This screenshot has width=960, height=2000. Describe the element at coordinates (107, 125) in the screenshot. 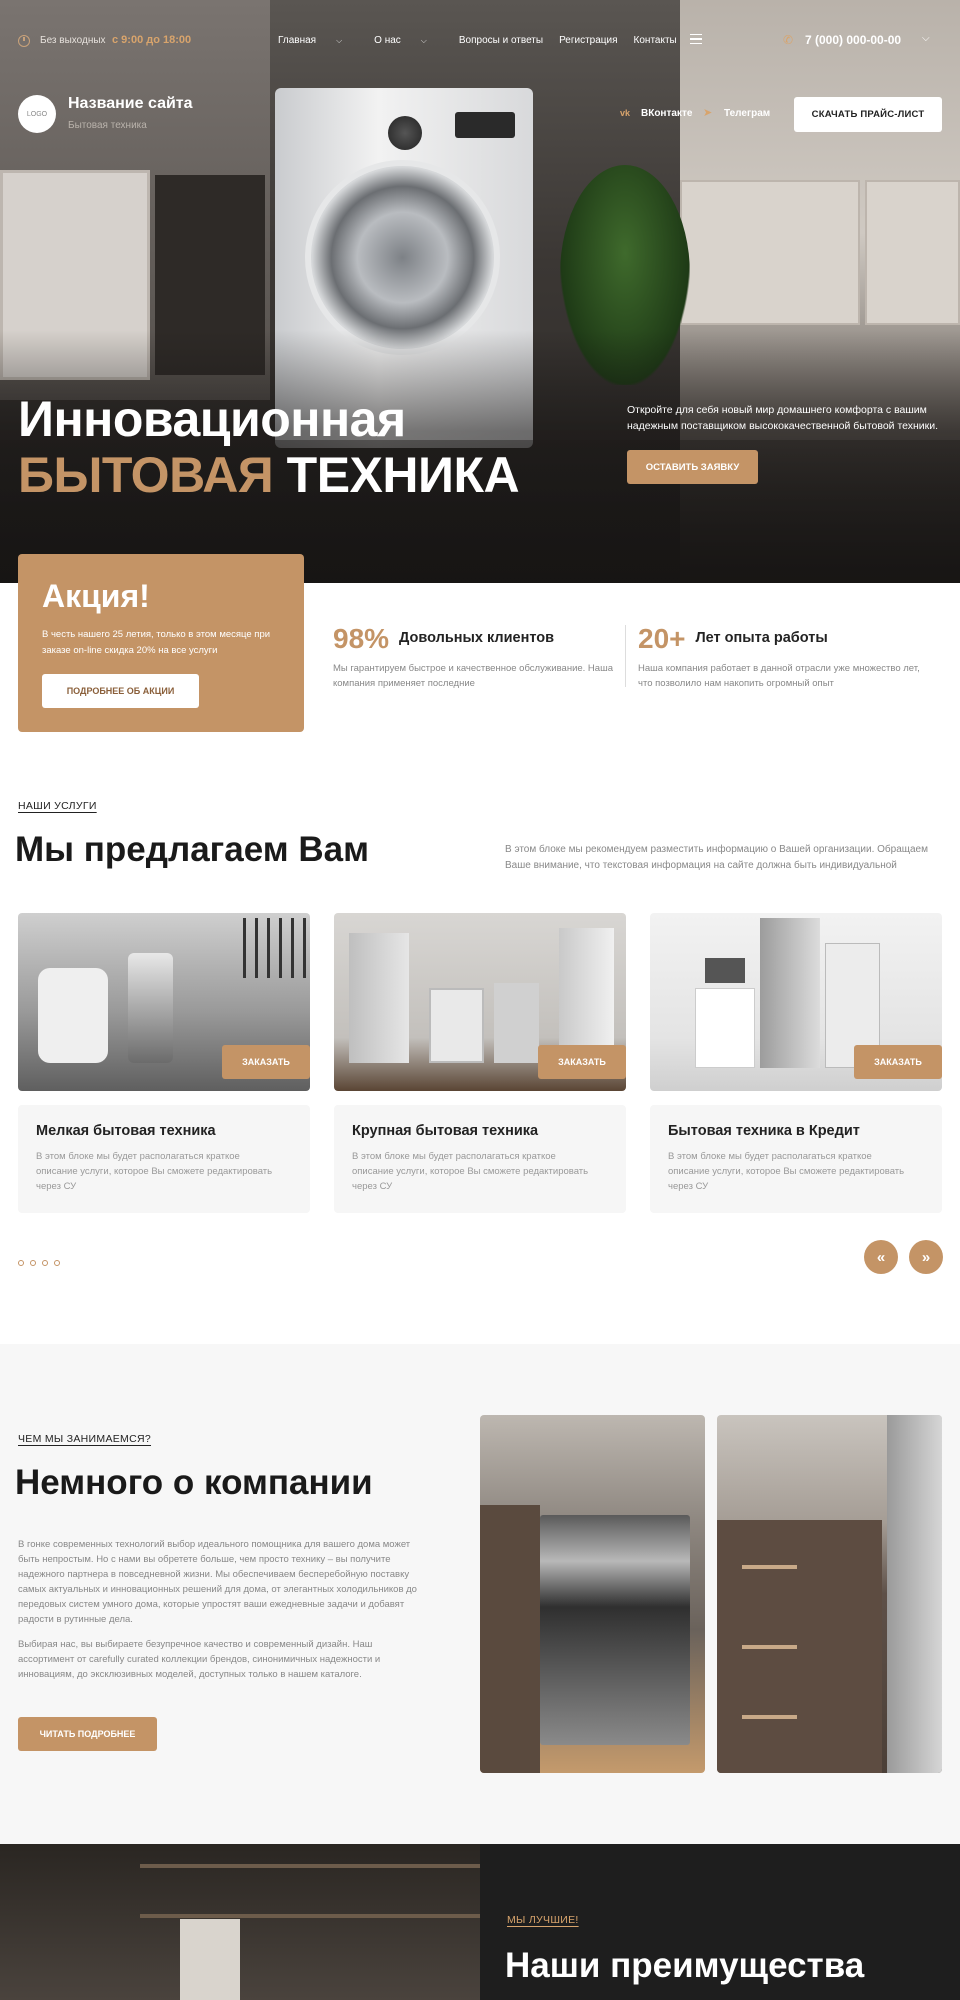

I see `site-tagline: Бытовая техника` at that location.